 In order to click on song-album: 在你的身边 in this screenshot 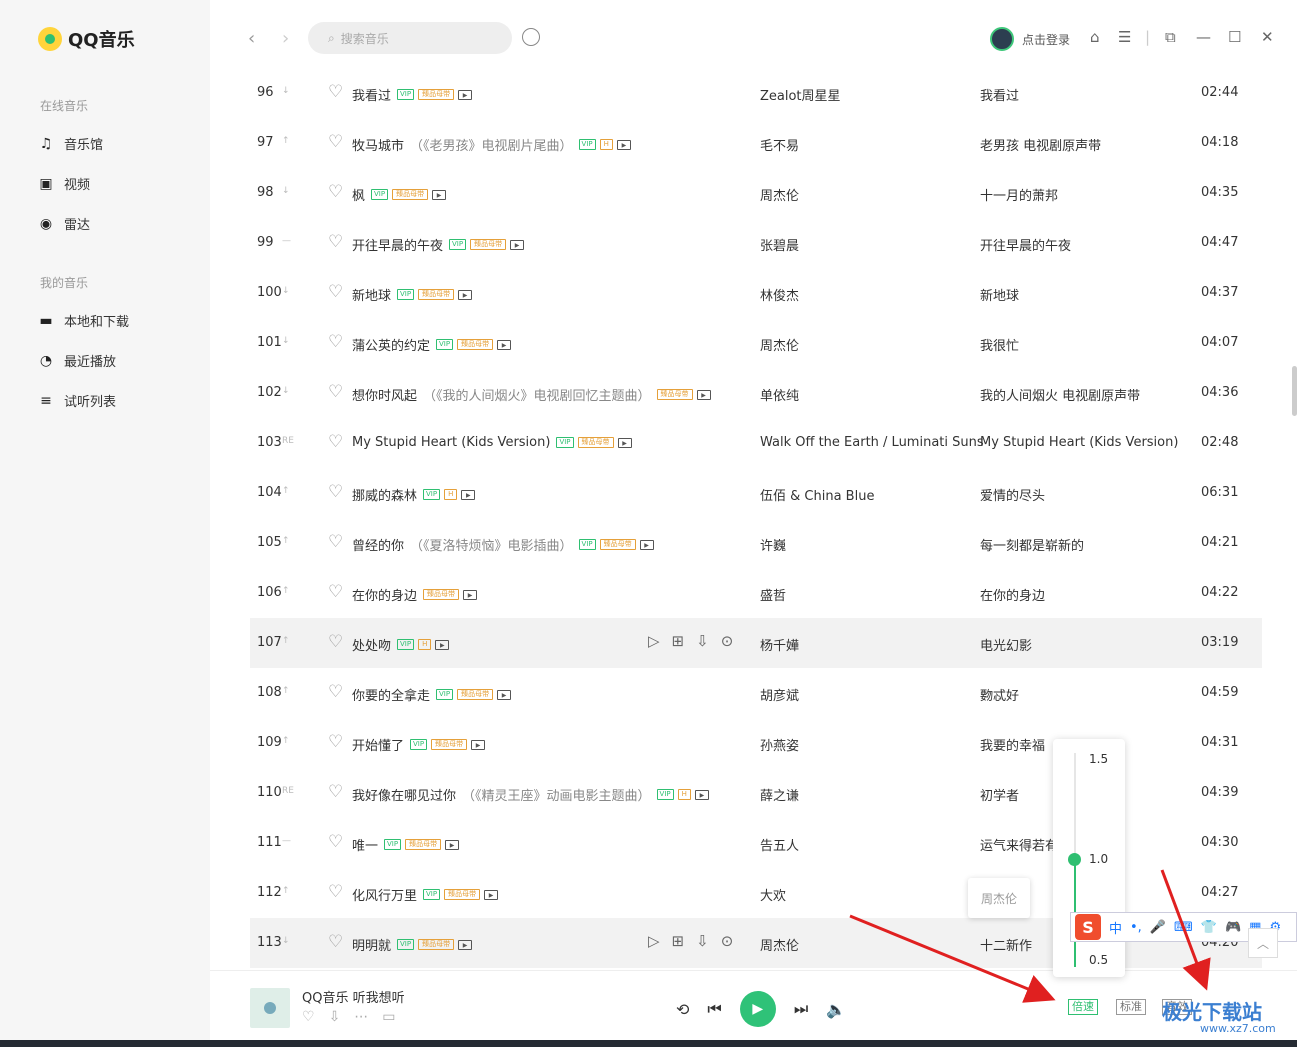, I will do `click(1012, 594)`.